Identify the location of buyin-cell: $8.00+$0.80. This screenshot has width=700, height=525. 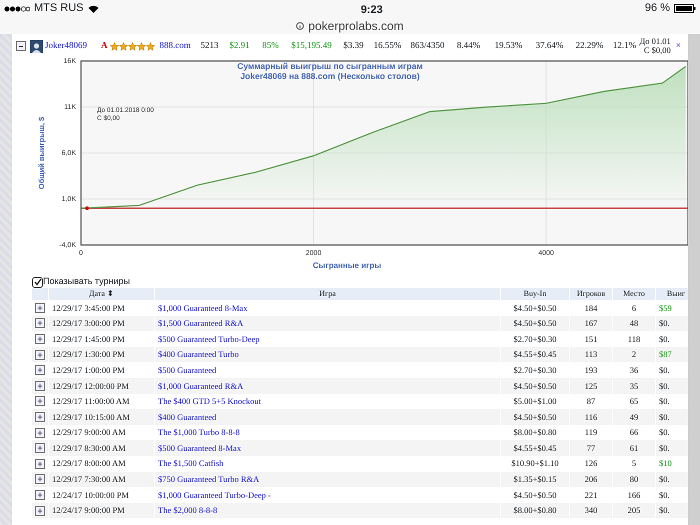
(535, 510).